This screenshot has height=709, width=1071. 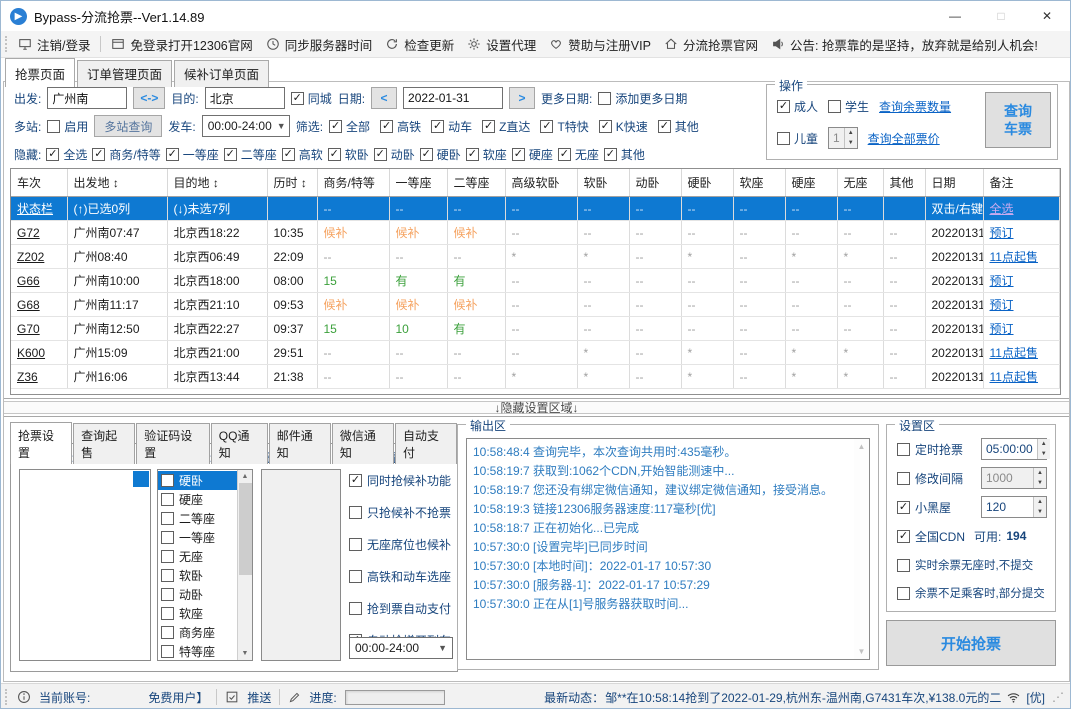 What do you see at coordinates (1015, 449) in the screenshot?
I see `timed-grab-time-stepper: 05:00:00 ▲ ▼` at bounding box center [1015, 449].